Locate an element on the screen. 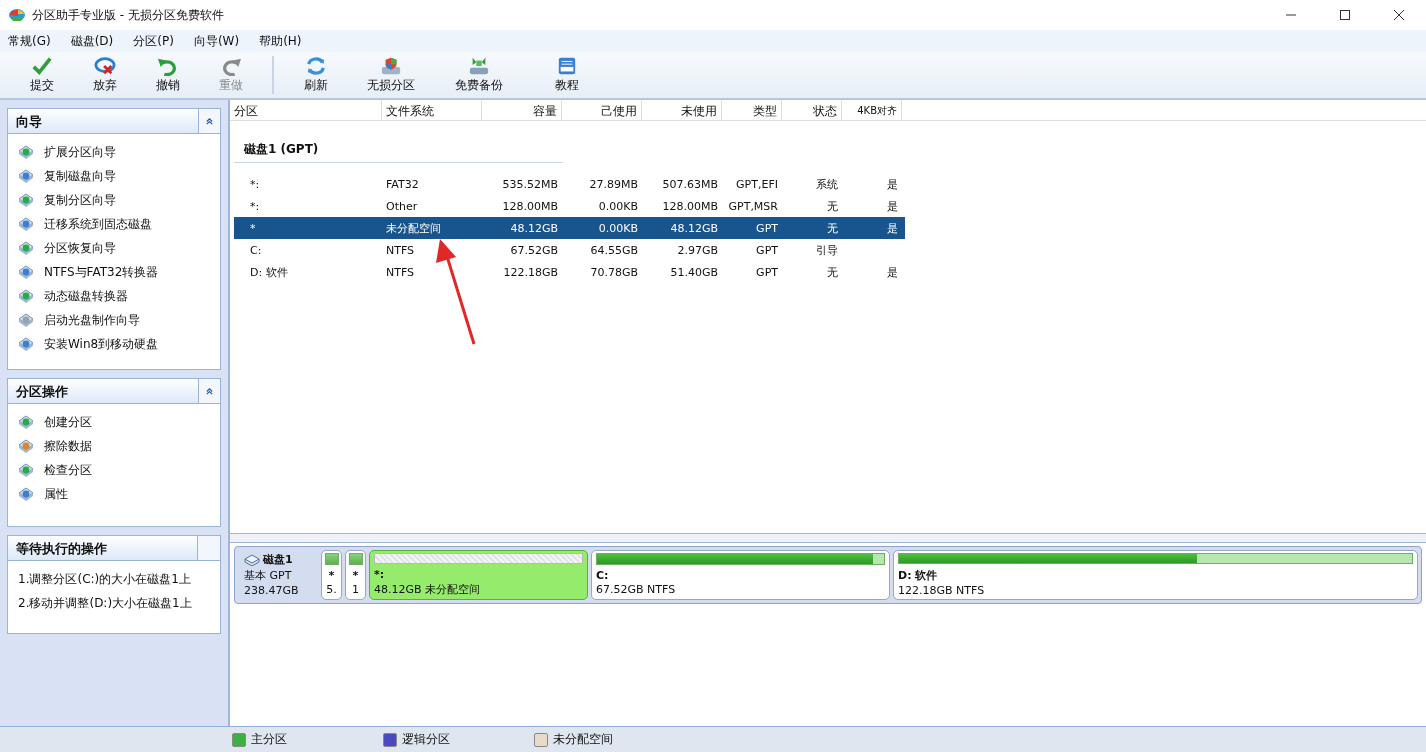  checkmark-icon is located at coordinates (41, 66).